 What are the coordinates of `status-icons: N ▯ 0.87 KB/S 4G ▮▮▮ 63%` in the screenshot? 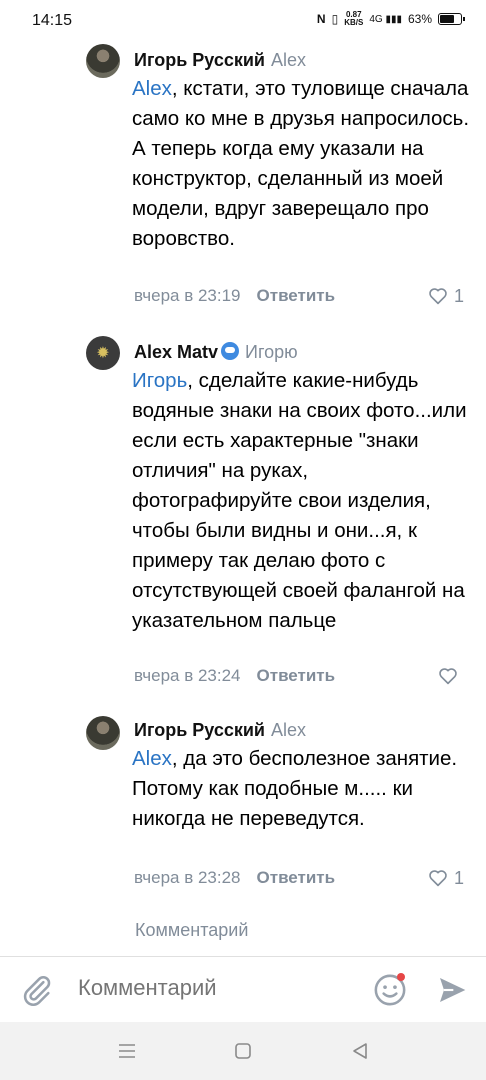 It's located at (390, 18).